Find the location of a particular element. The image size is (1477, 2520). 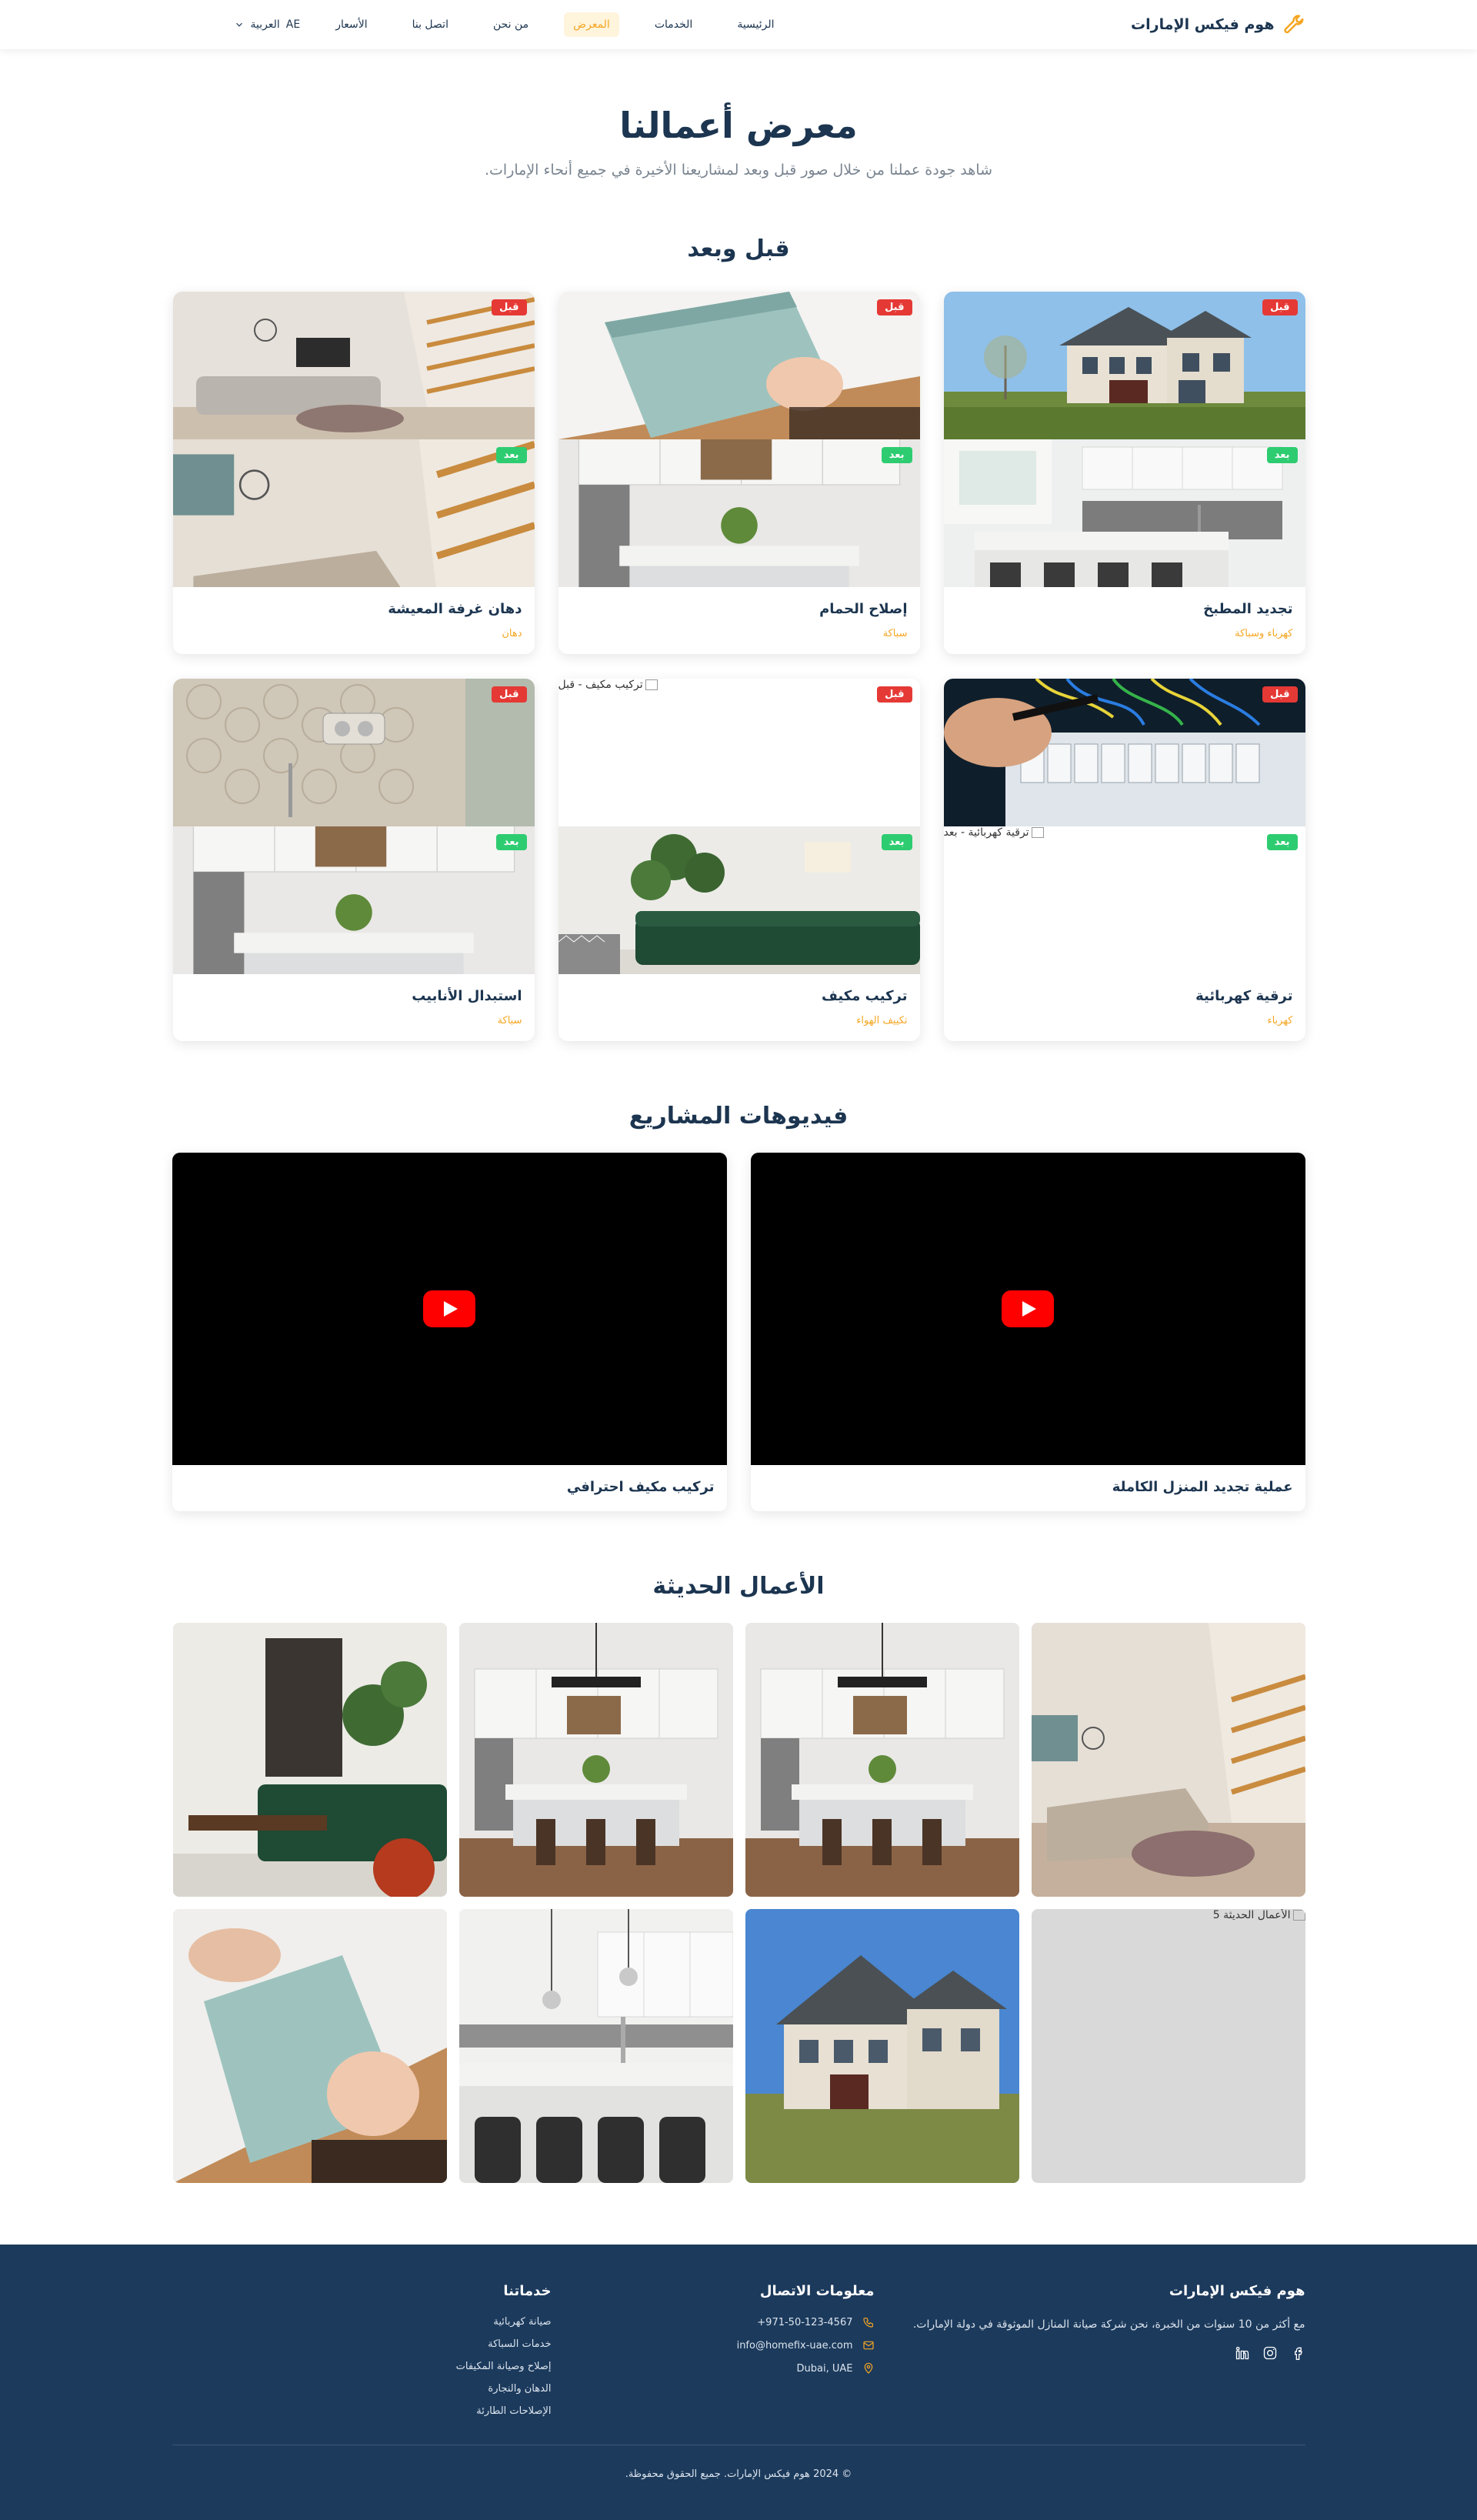

footer-service-link: صيانة كهربائية is located at coordinates (420, 2322).